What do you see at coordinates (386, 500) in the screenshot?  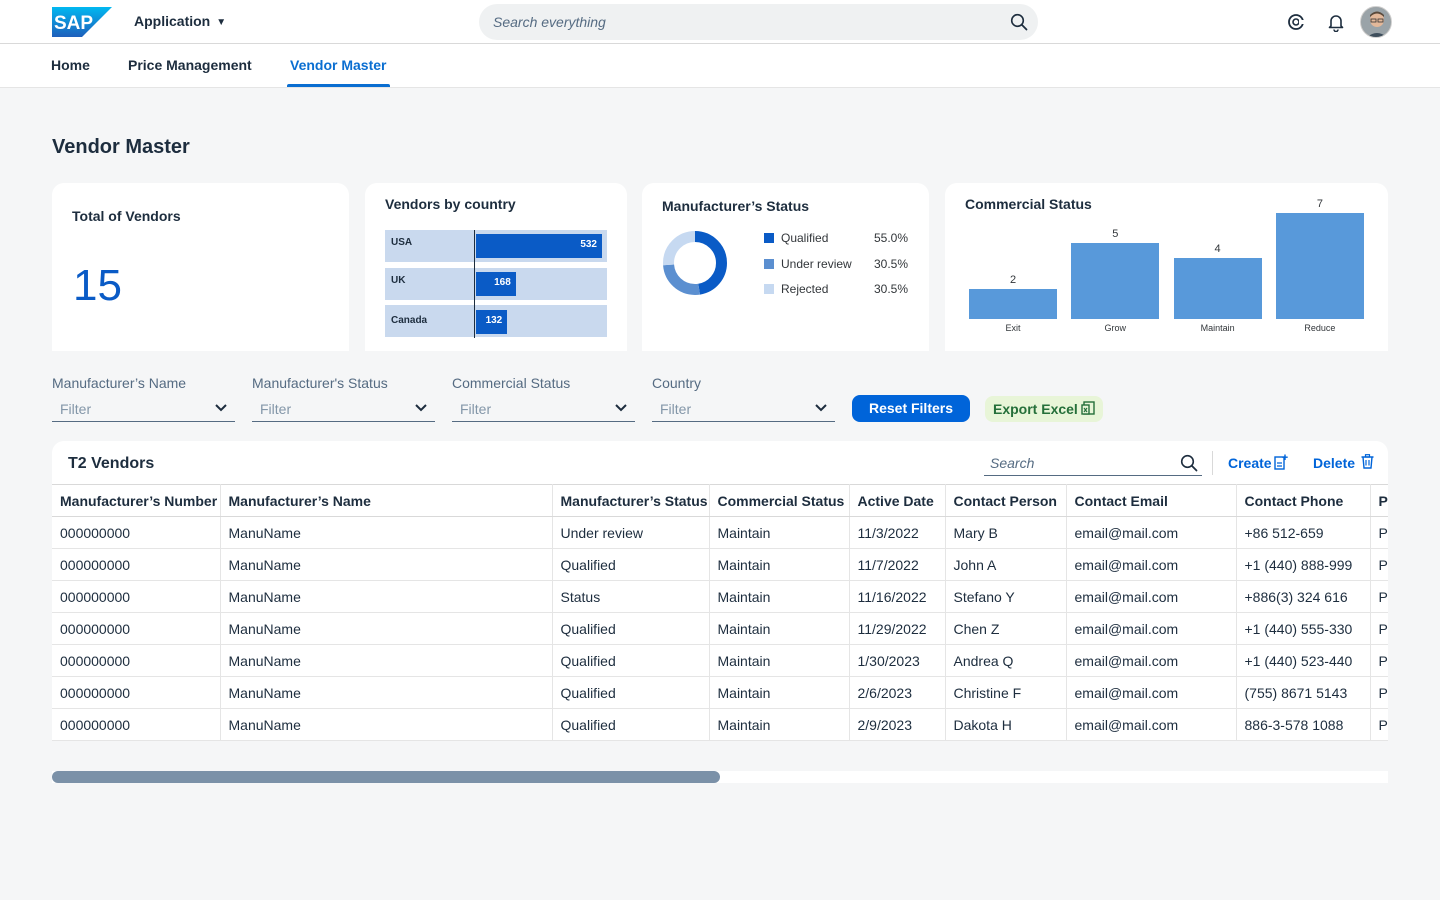 I see `column-header: Manufacturer’s Name` at bounding box center [386, 500].